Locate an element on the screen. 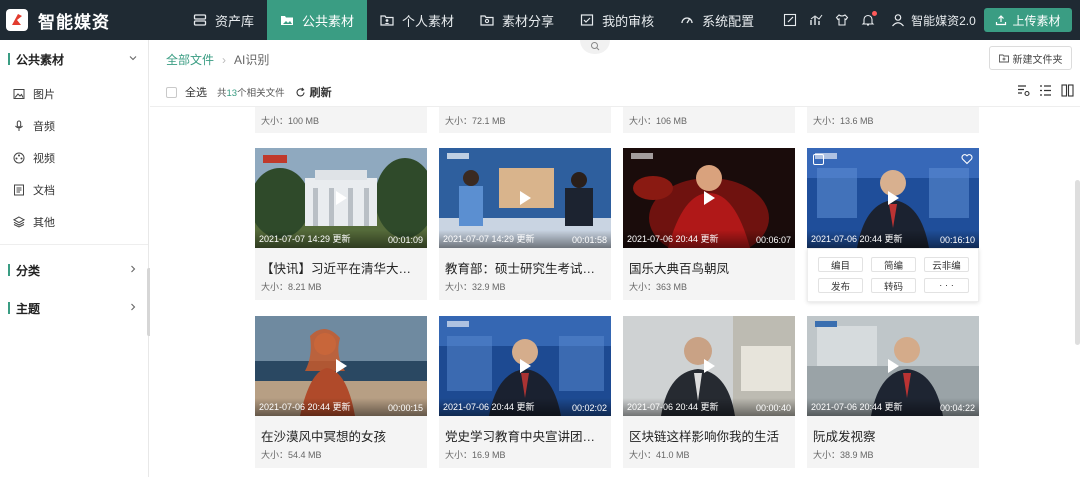 The image size is (1080, 477). sidebar-item-documents: 文档 is located at coordinates (74, 190).